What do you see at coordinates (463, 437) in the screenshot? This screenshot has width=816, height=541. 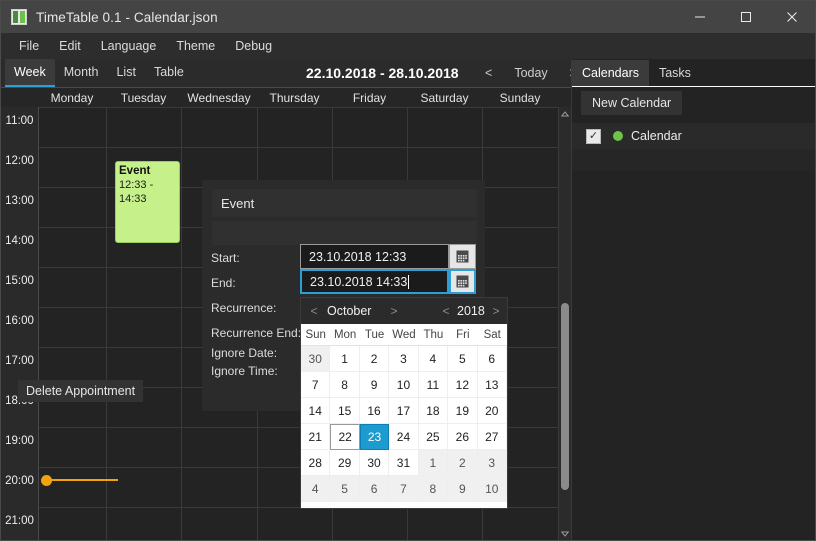 I see `date-picker-day-cell: 26` at bounding box center [463, 437].